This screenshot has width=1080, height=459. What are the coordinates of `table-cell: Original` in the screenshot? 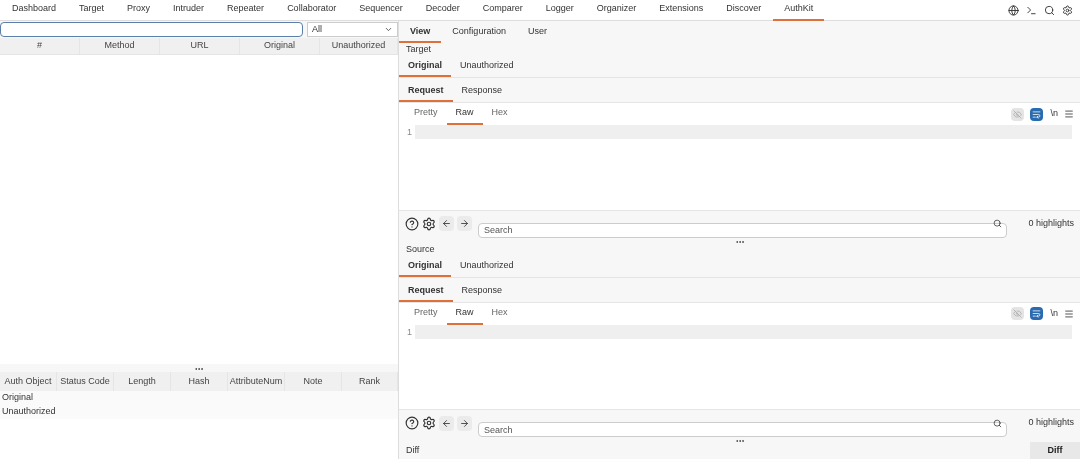 It's located at (17, 398).